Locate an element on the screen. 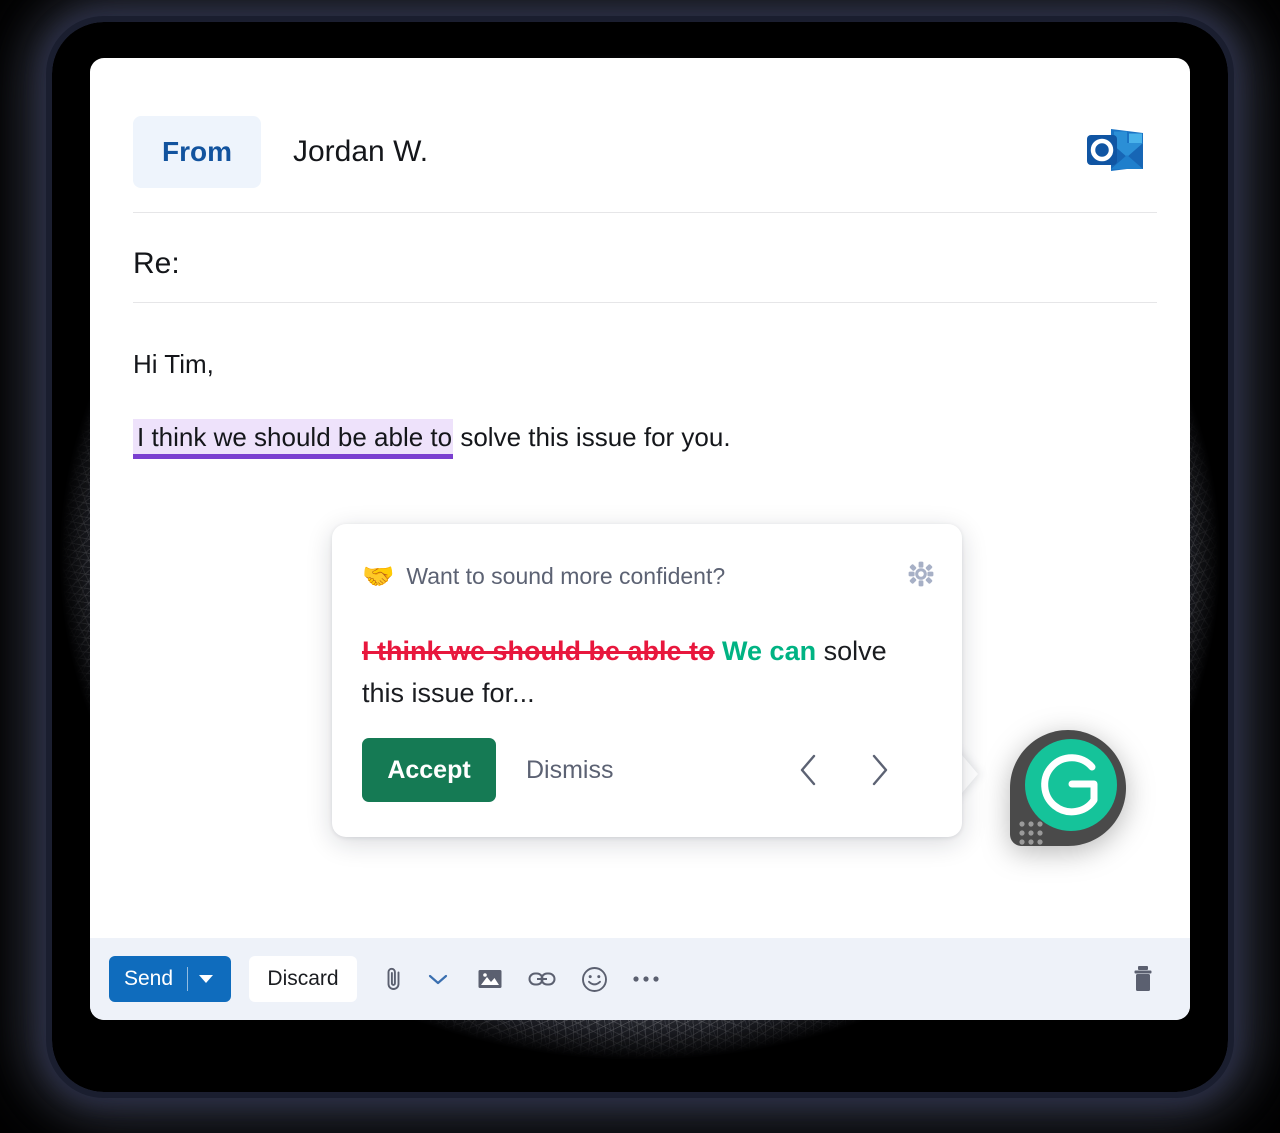  chevron-down-icon is located at coordinates (438, 979).